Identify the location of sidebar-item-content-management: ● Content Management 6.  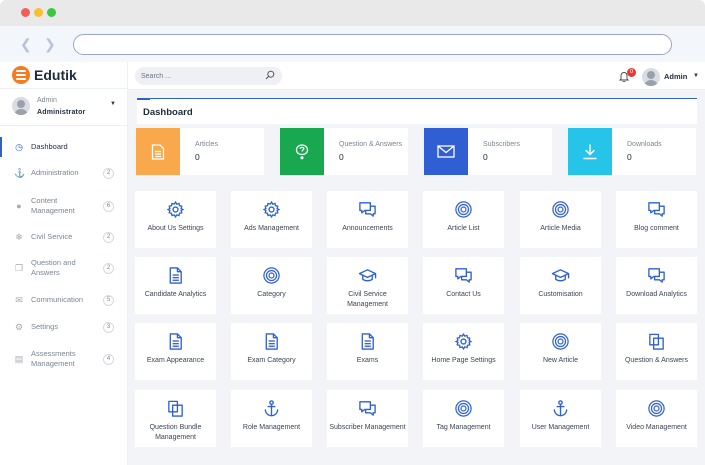
(63, 206).